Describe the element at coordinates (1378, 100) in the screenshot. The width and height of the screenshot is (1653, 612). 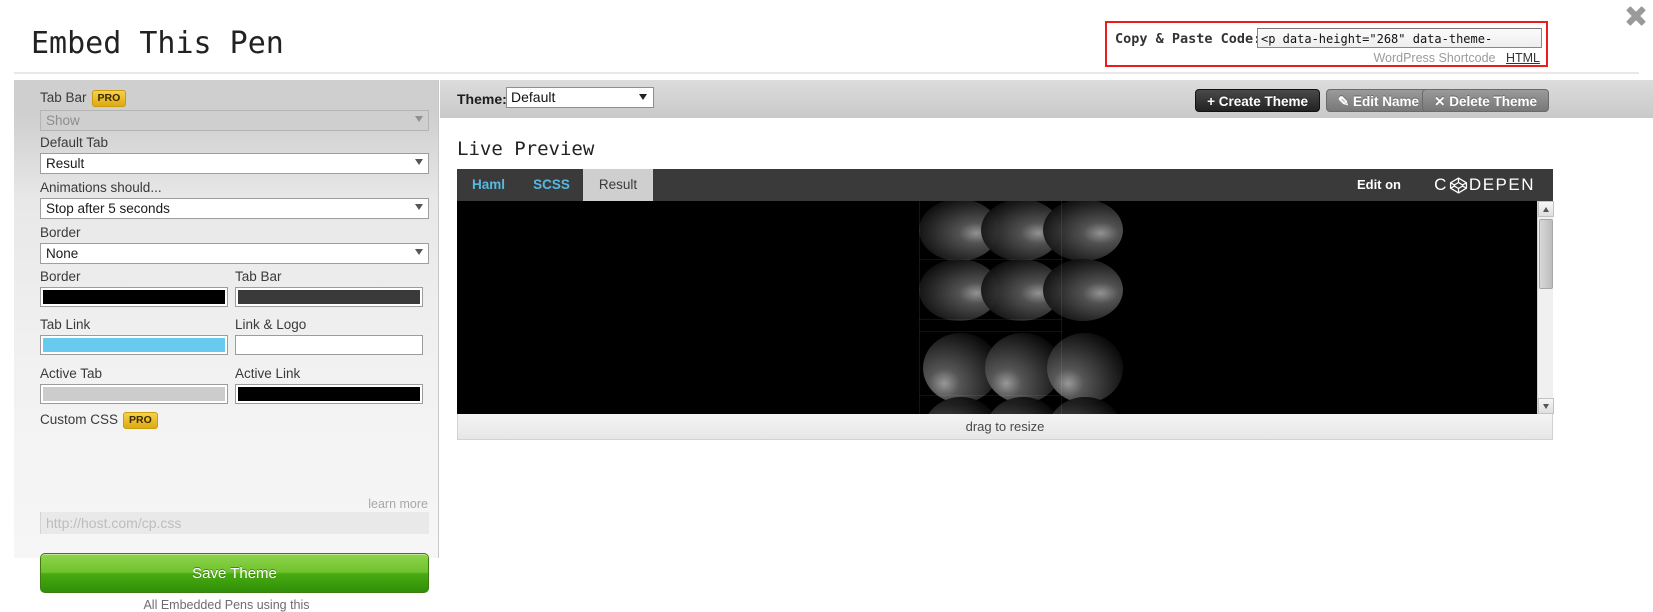
I see `edit-name-button: ✎ Edit Name` at that location.